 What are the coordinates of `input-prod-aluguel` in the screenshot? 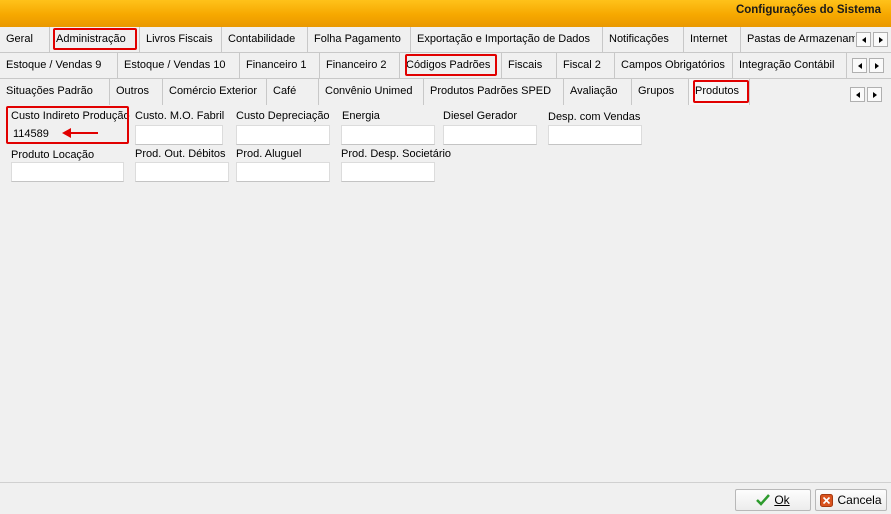 It's located at (283, 172).